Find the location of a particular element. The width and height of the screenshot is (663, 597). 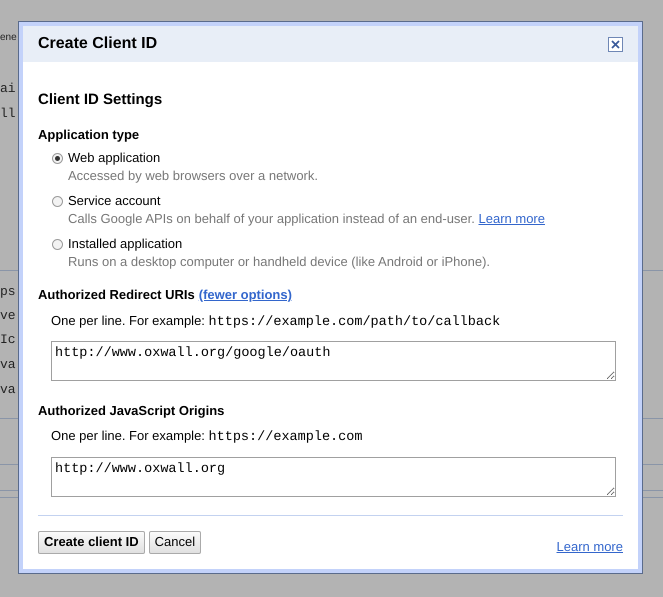

uri-field: http://www.oxwall.org/google/oauth is located at coordinates (333, 360).